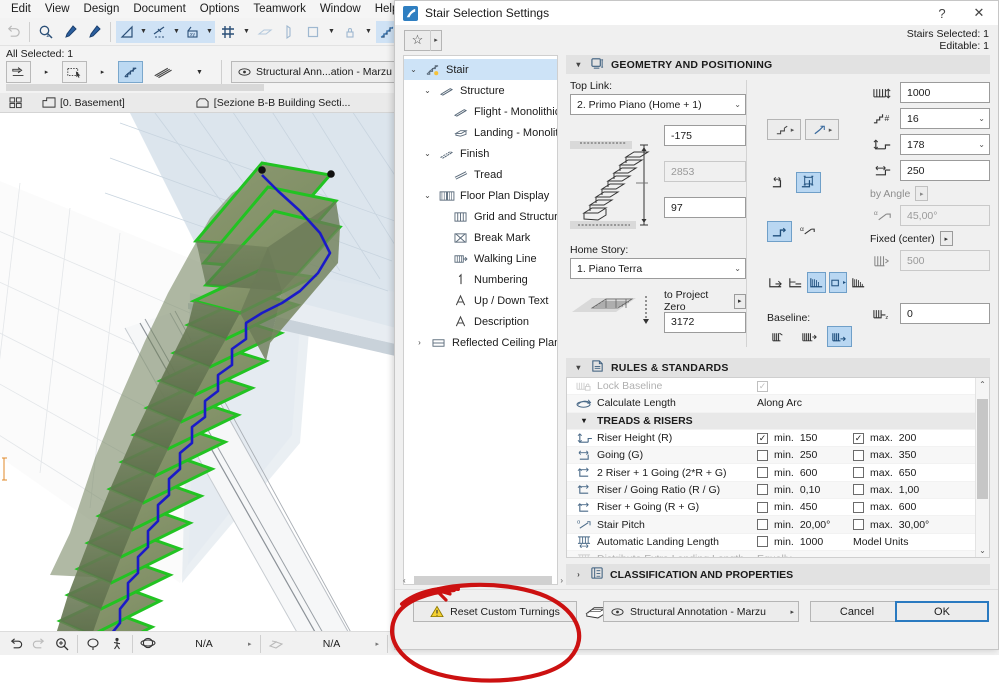 The width and height of the screenshot is (999, 686). I want to click on min-value: 1000, so click(811, 542).